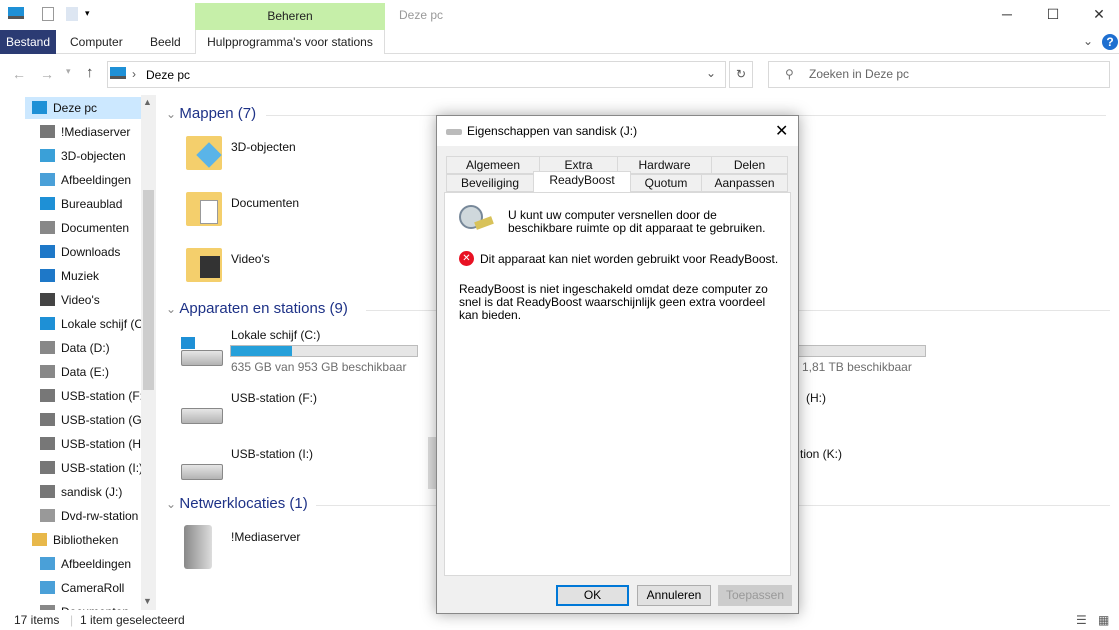 Image resolution: width=1119 pixels, height=630 pixels. Describe the element at coordinates (28, 42) in the screenshot. I see `tab-bestand: Bestand` at that location.